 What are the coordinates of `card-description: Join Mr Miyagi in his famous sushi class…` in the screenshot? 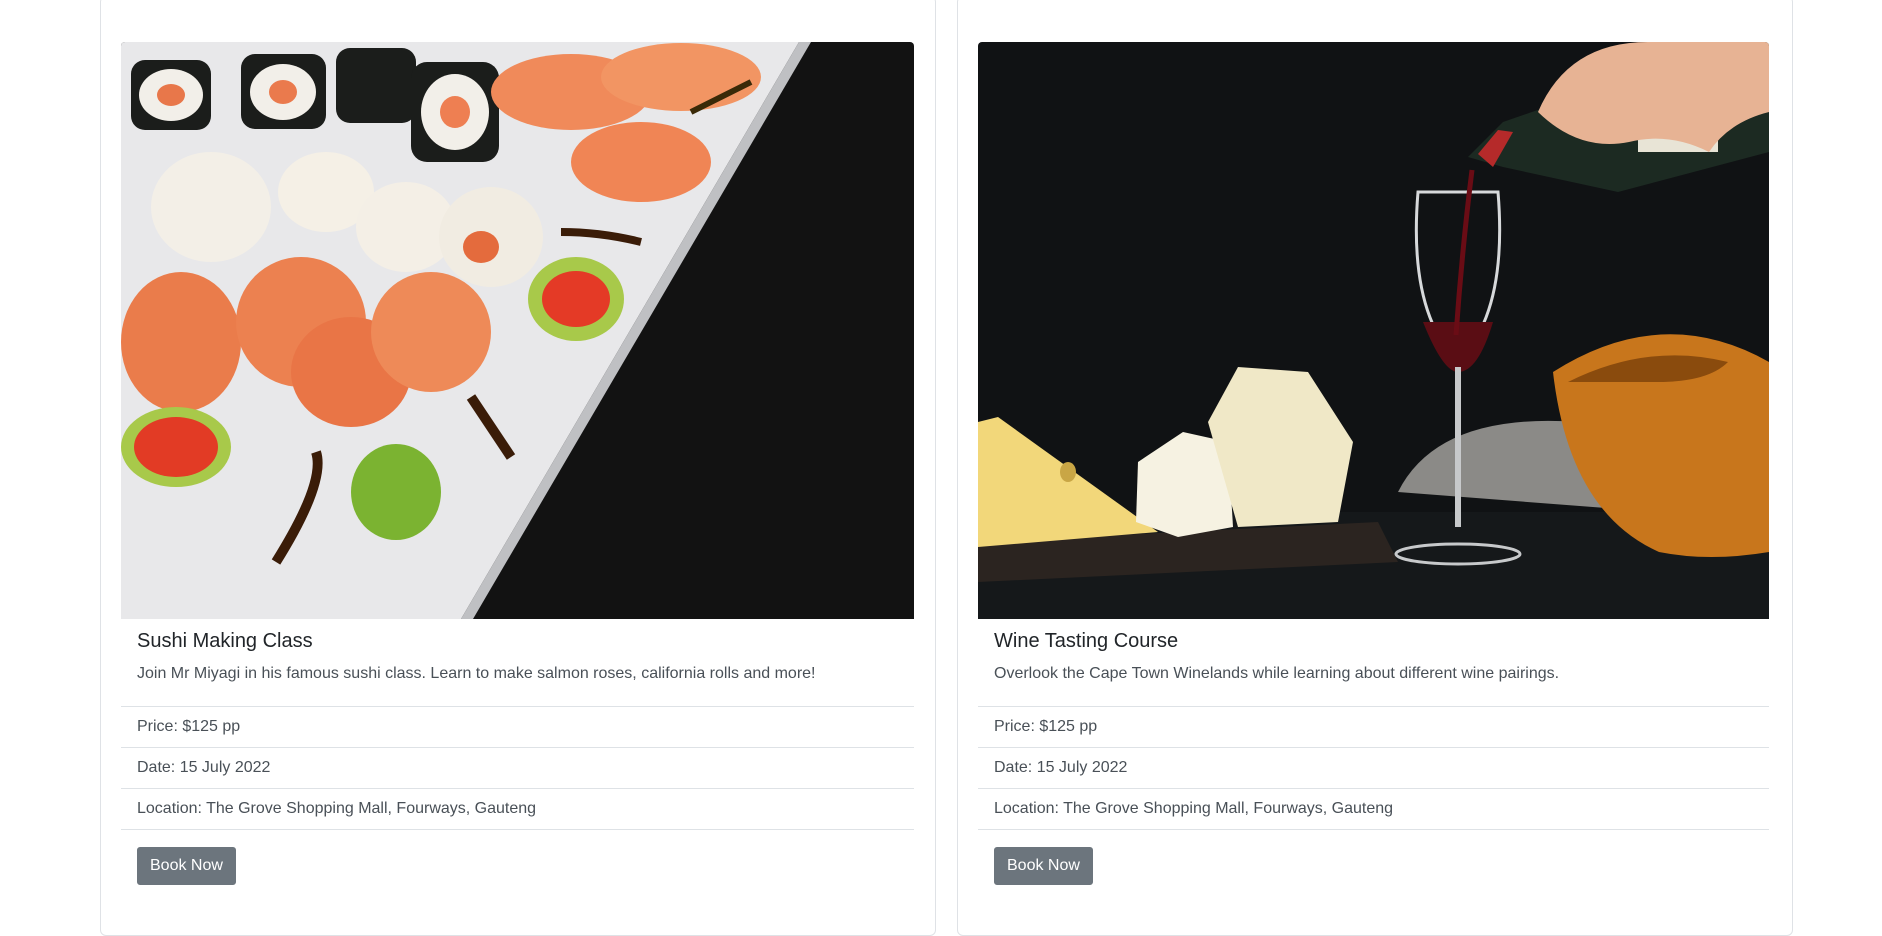 It's located at (476, 673).